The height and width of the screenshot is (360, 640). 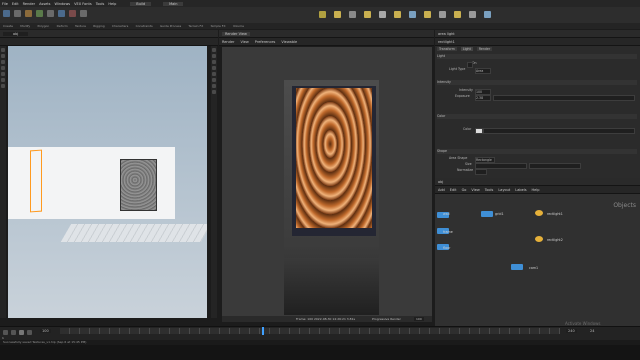 I want to click on node-cam1, so click(x=517, y=267).